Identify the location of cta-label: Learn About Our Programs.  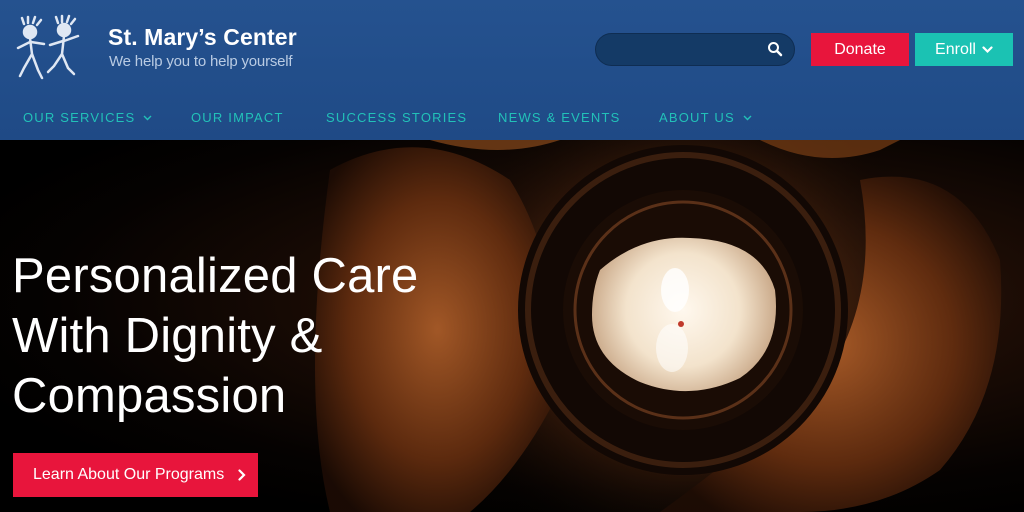
(129, 474).